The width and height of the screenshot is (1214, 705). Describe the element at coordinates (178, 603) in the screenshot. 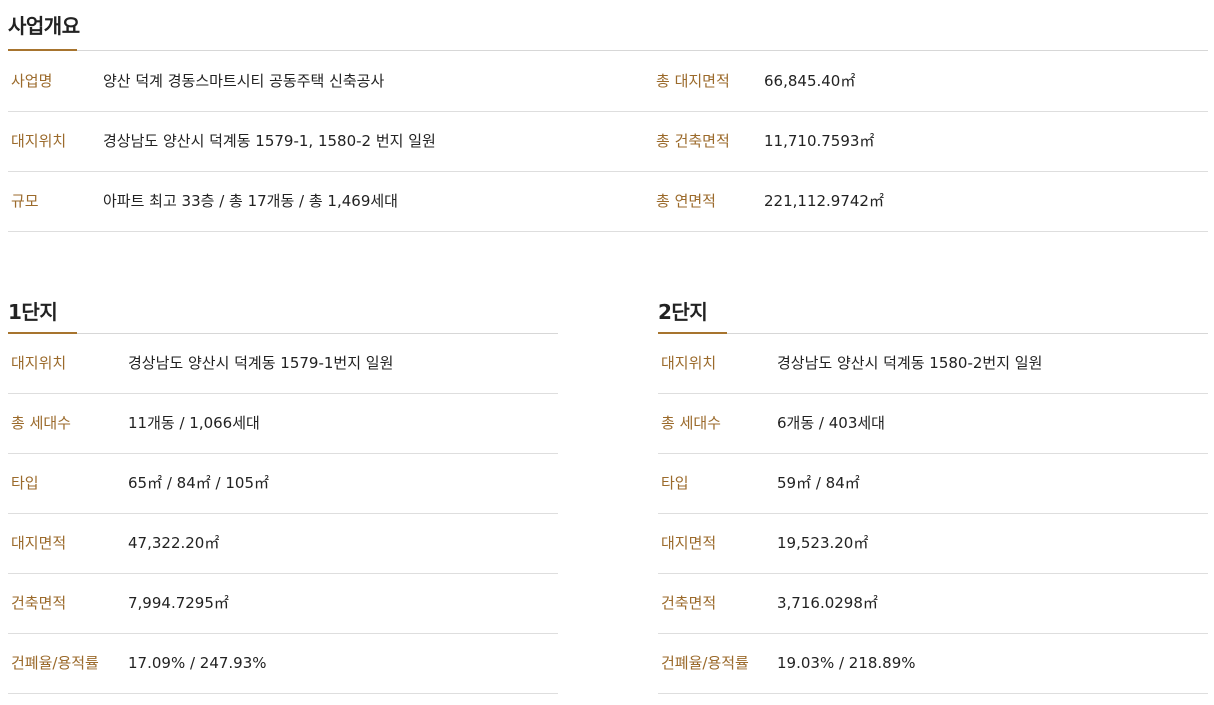

I see `row-value: 7,994.7295㎡` at that location.